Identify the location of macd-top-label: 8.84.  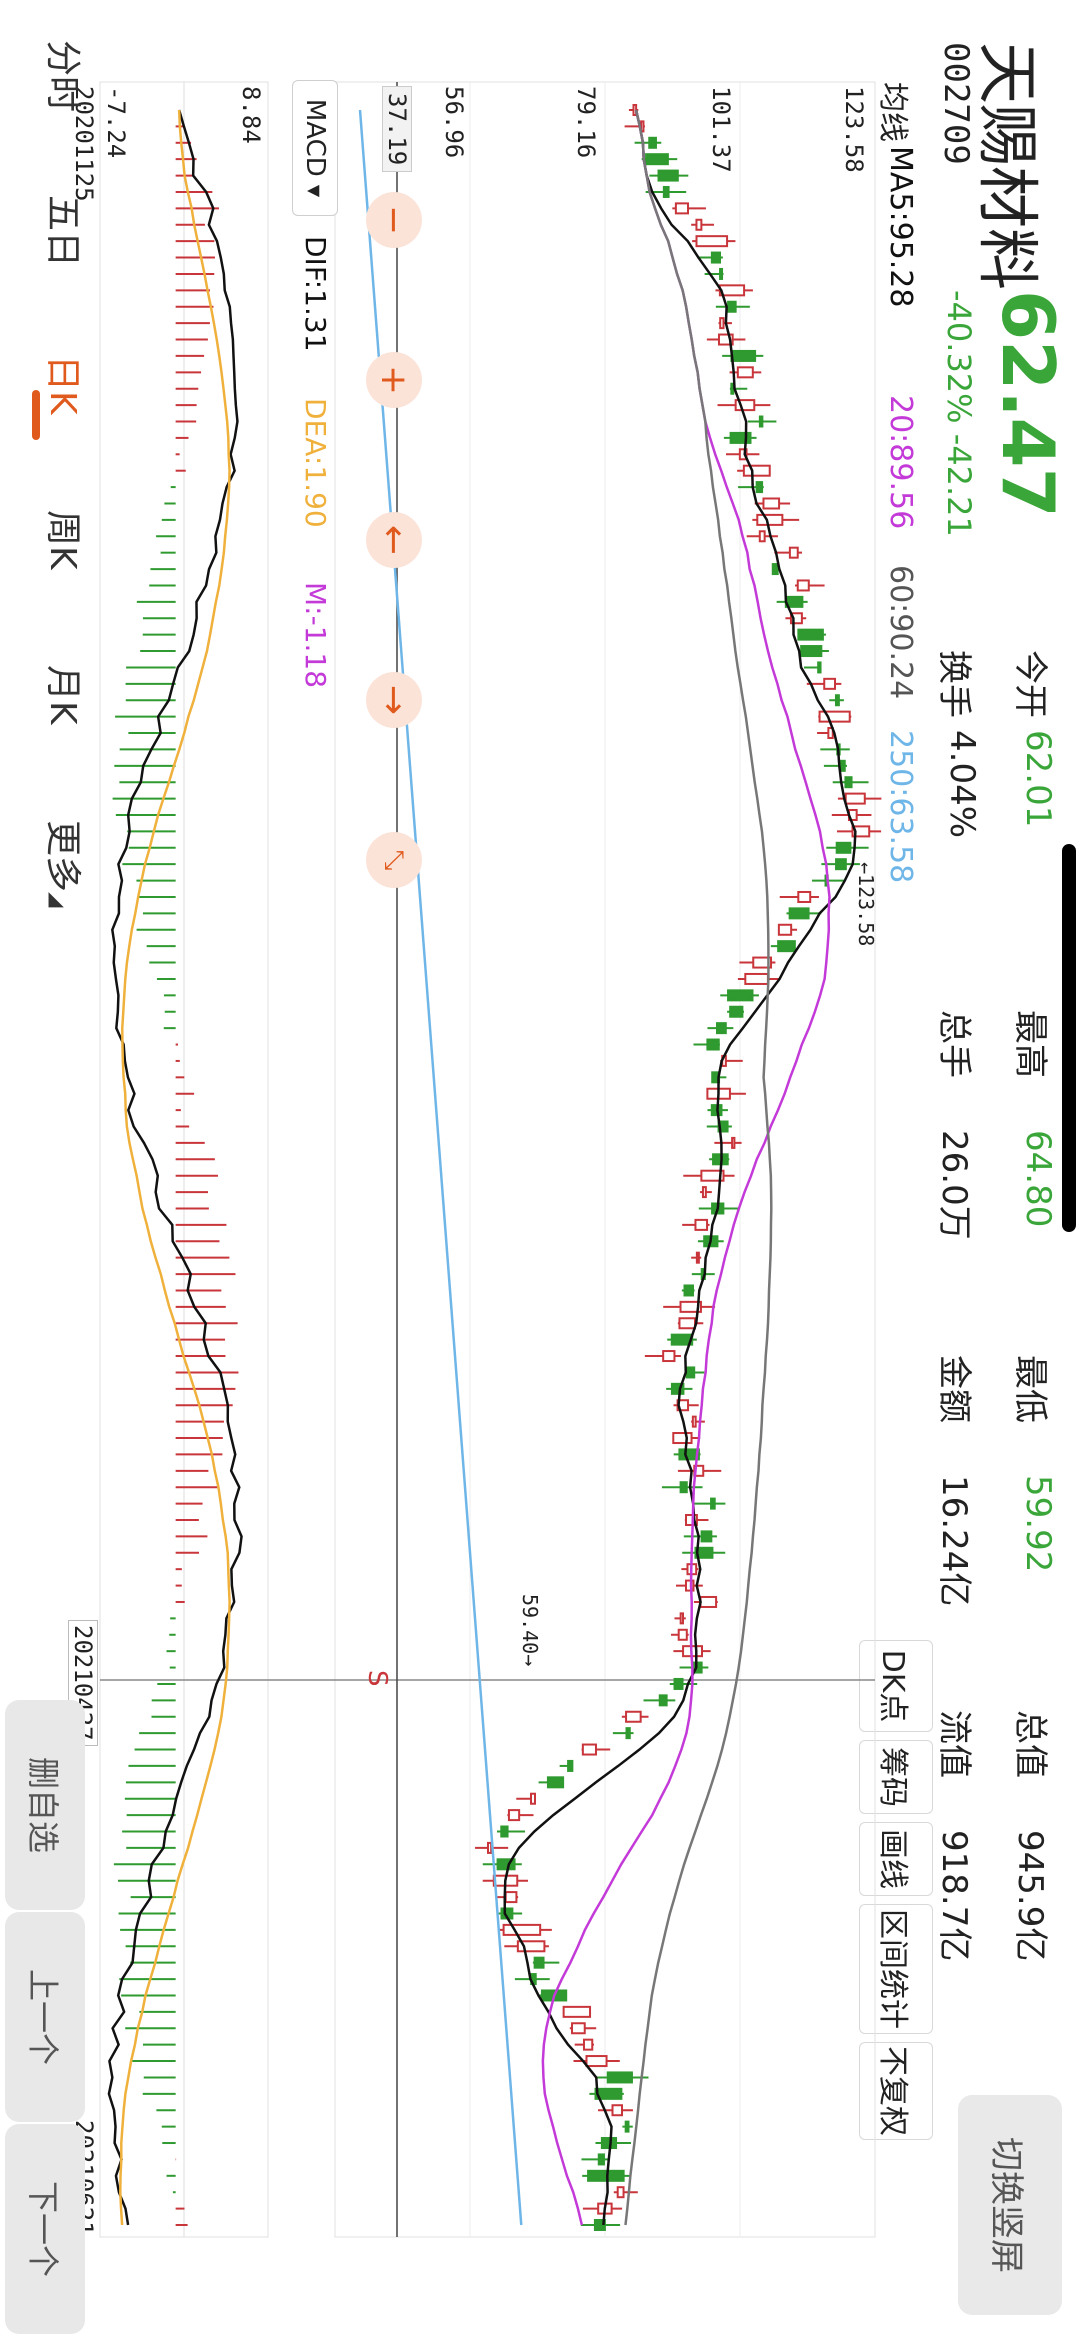
(251, 115).